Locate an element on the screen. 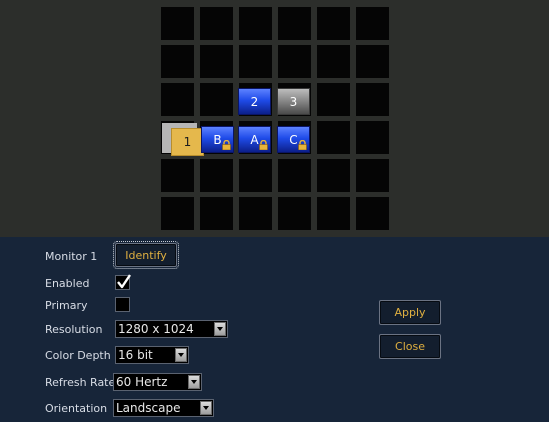 The height and width of the screenshot is (422, 549). apply-button-label: Apply is located at coordinates (410, 312).